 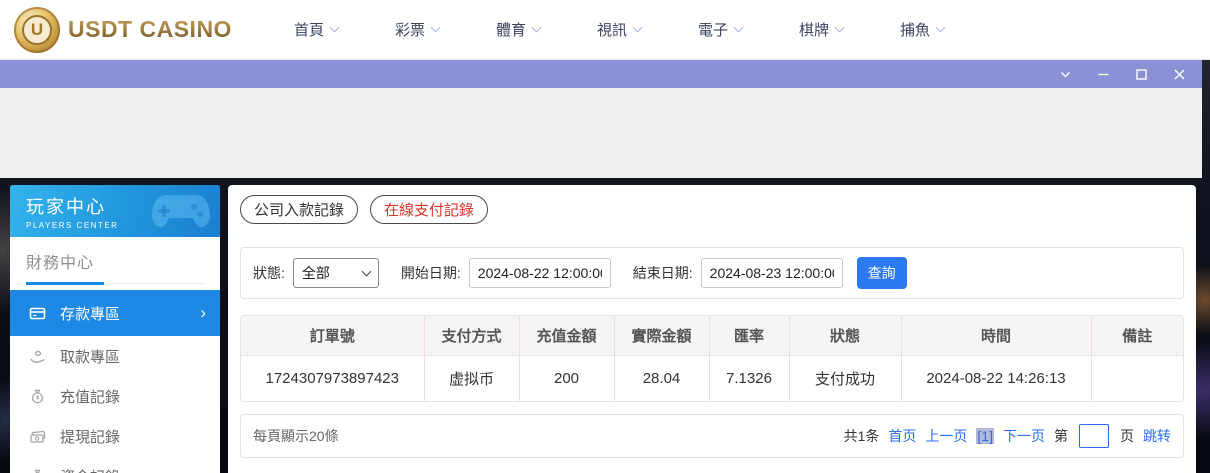 What do you see at coordinates (90, 437) in the screenshot?
I see `sidebar-item-label: 提現記錄` at bounding box center [90, 437].